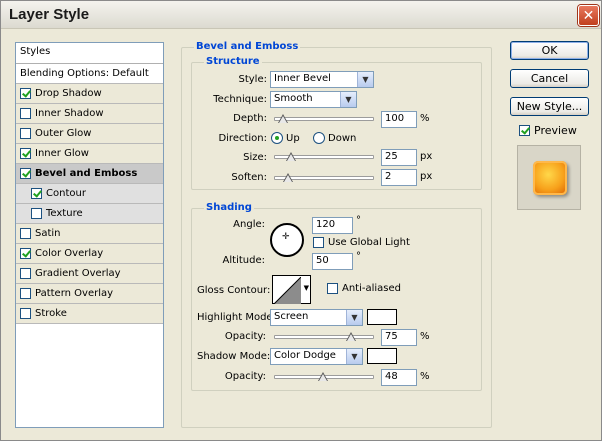 The image size is (602, 441). What do you see at coordinates (64, 213) in the screenshot?
I see `style-item-label: Texture` at bounding box center [64, 213].